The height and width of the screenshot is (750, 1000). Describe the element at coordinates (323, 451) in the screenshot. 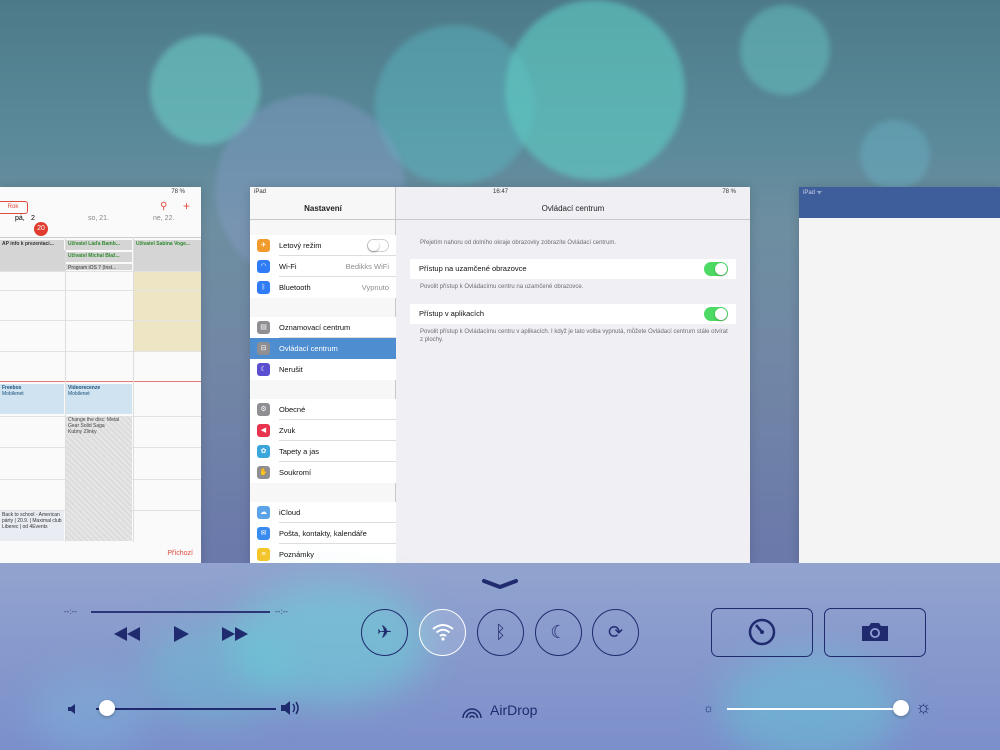

I see `sidebar-item-wallpaper: ✿ Tapety a jas` at that location.